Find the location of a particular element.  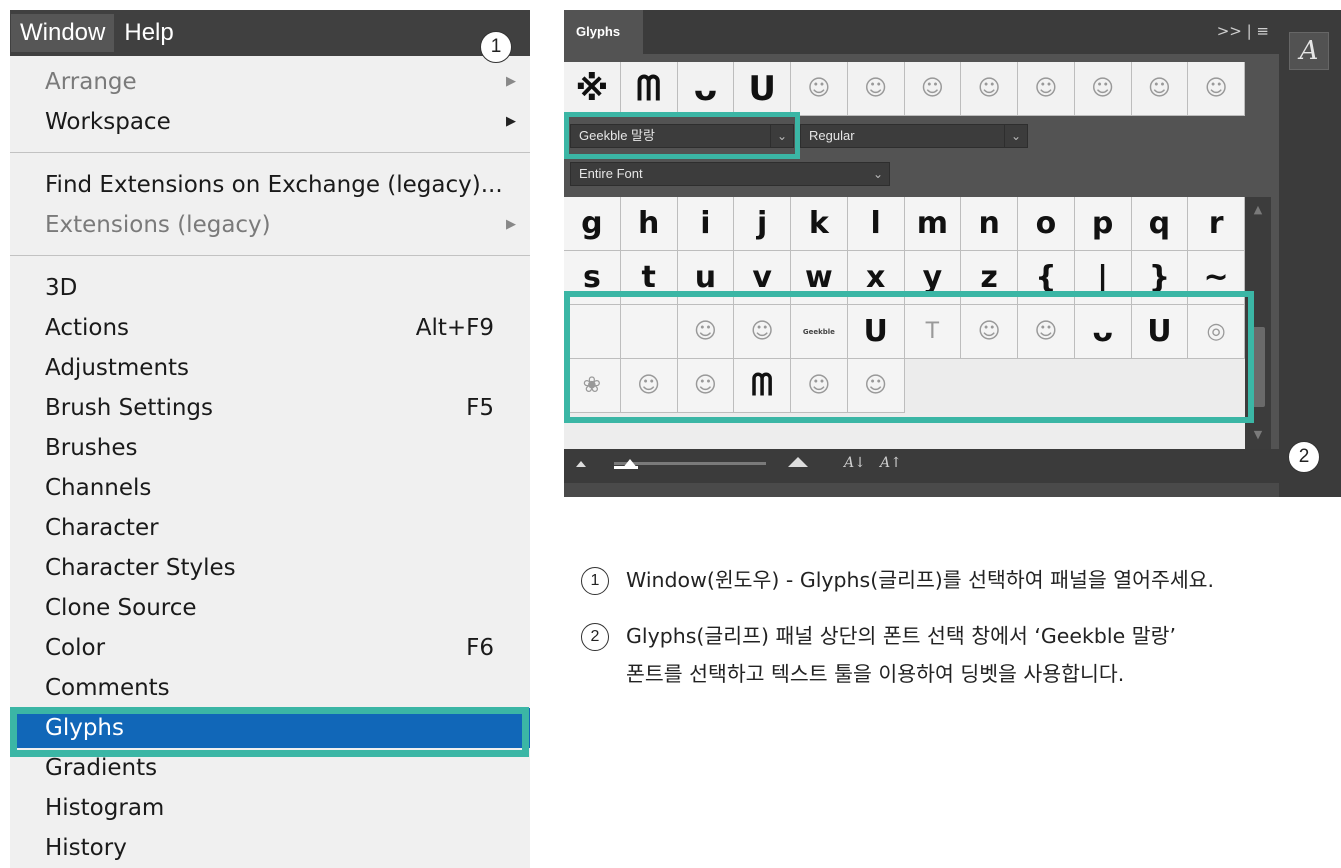

glyph-row: s t u v w x y z { | } ~ is located at coordinates (904, 278).